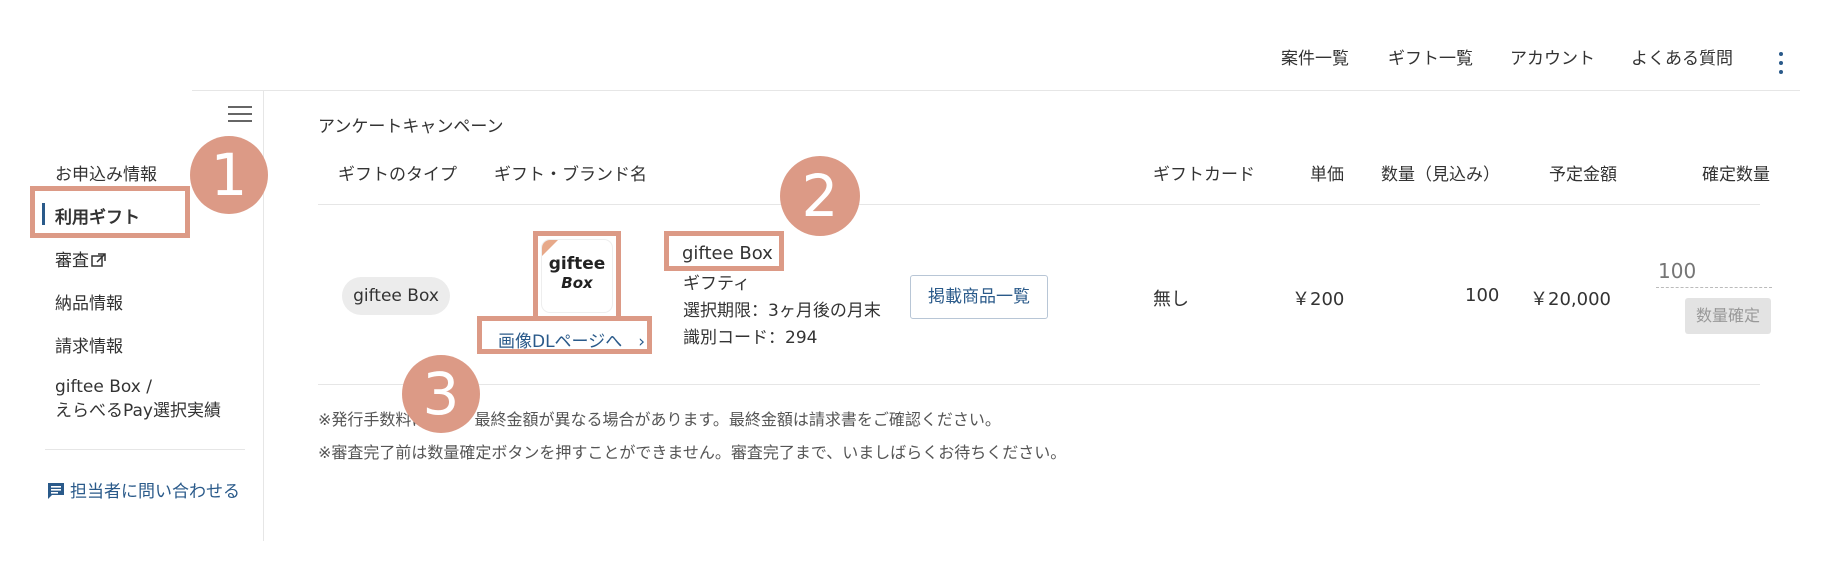 Image resolution: width=1846 pixels, height=568 pixels. Describe the element at coordinates (570, 175) in the screenshot. I see `header-brand-name: ギフト・ブランド名` at that location.